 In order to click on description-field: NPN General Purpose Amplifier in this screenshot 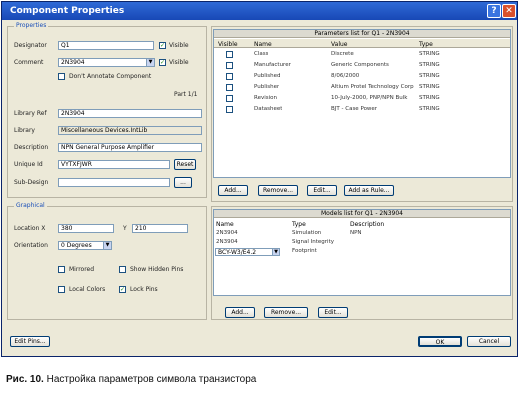, I will do `click(130, 147)`.